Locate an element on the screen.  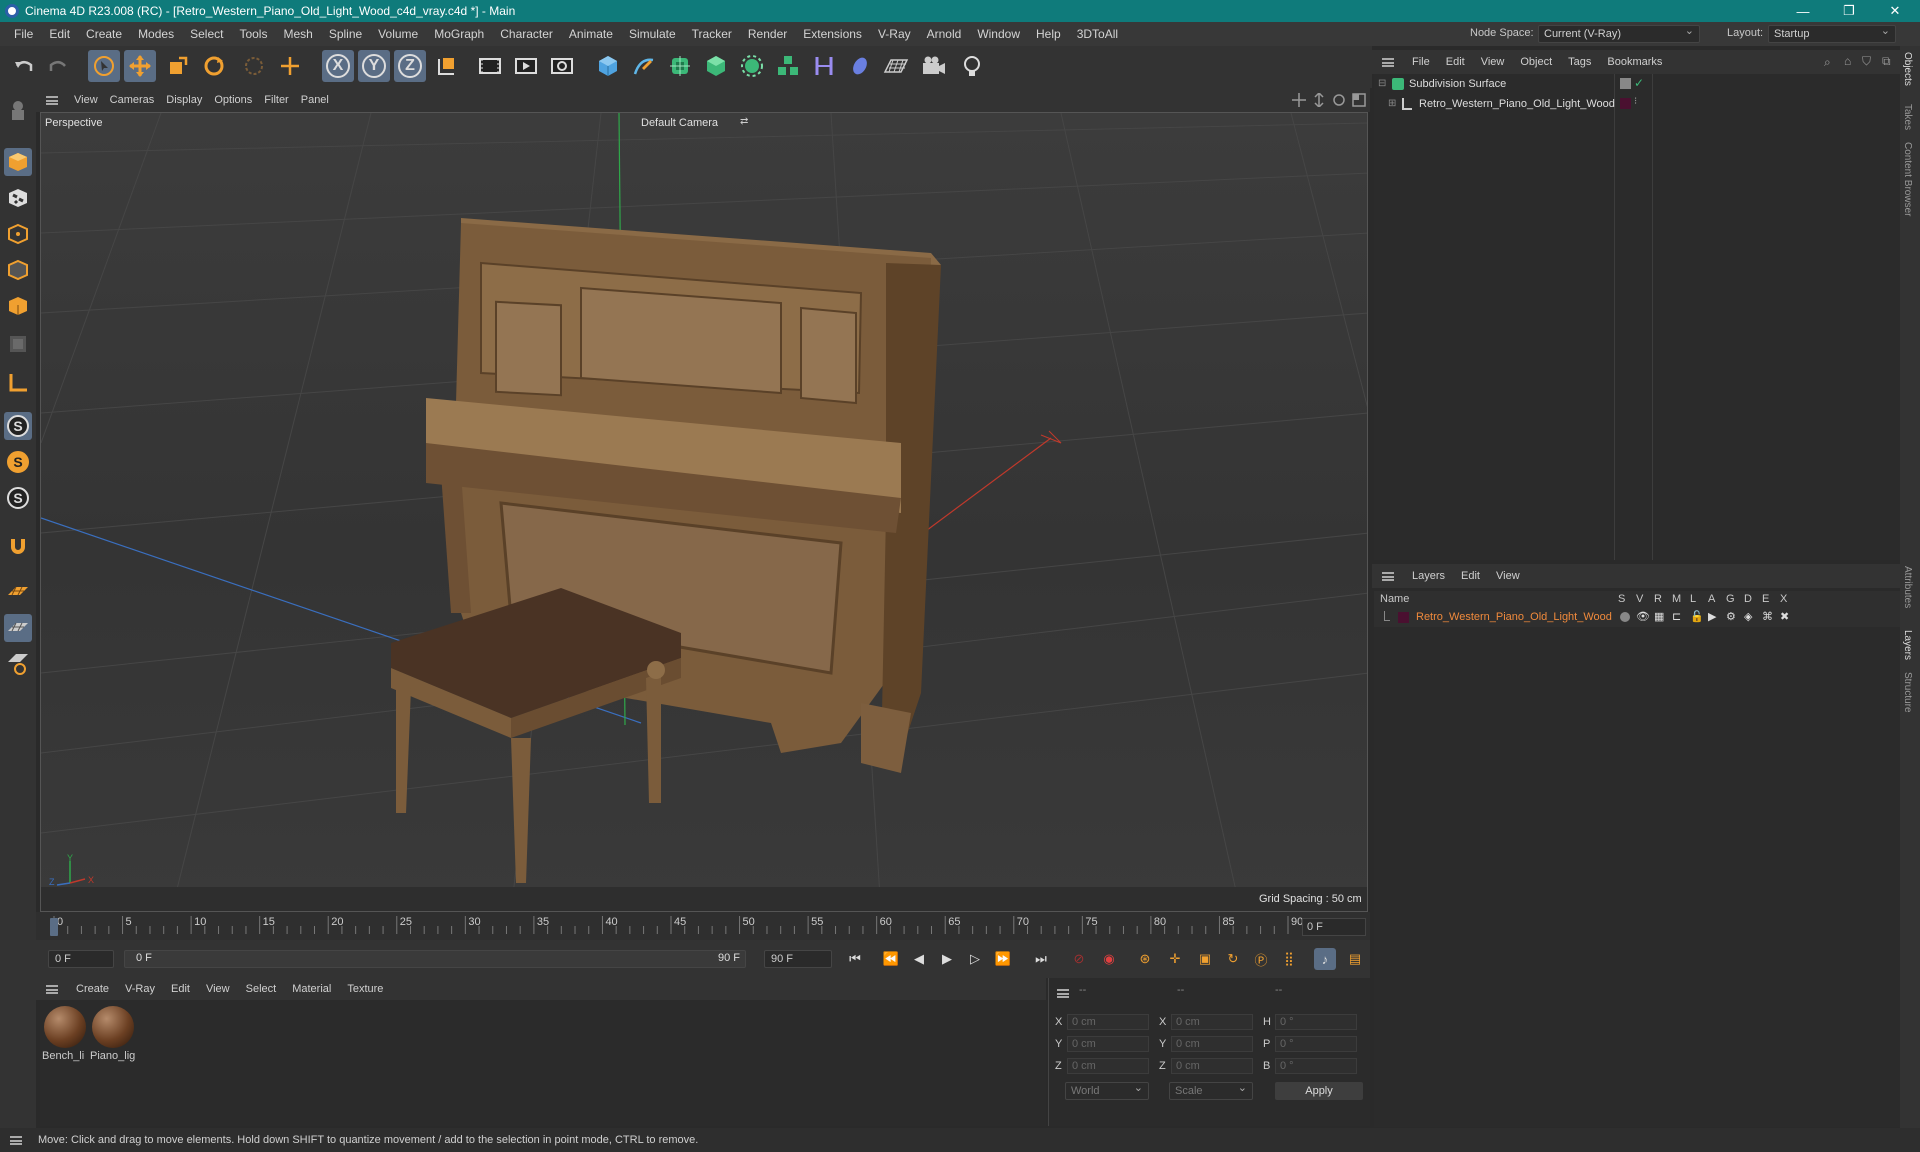
x-axis-lock-icon: X is located at coordinates (338, 66).